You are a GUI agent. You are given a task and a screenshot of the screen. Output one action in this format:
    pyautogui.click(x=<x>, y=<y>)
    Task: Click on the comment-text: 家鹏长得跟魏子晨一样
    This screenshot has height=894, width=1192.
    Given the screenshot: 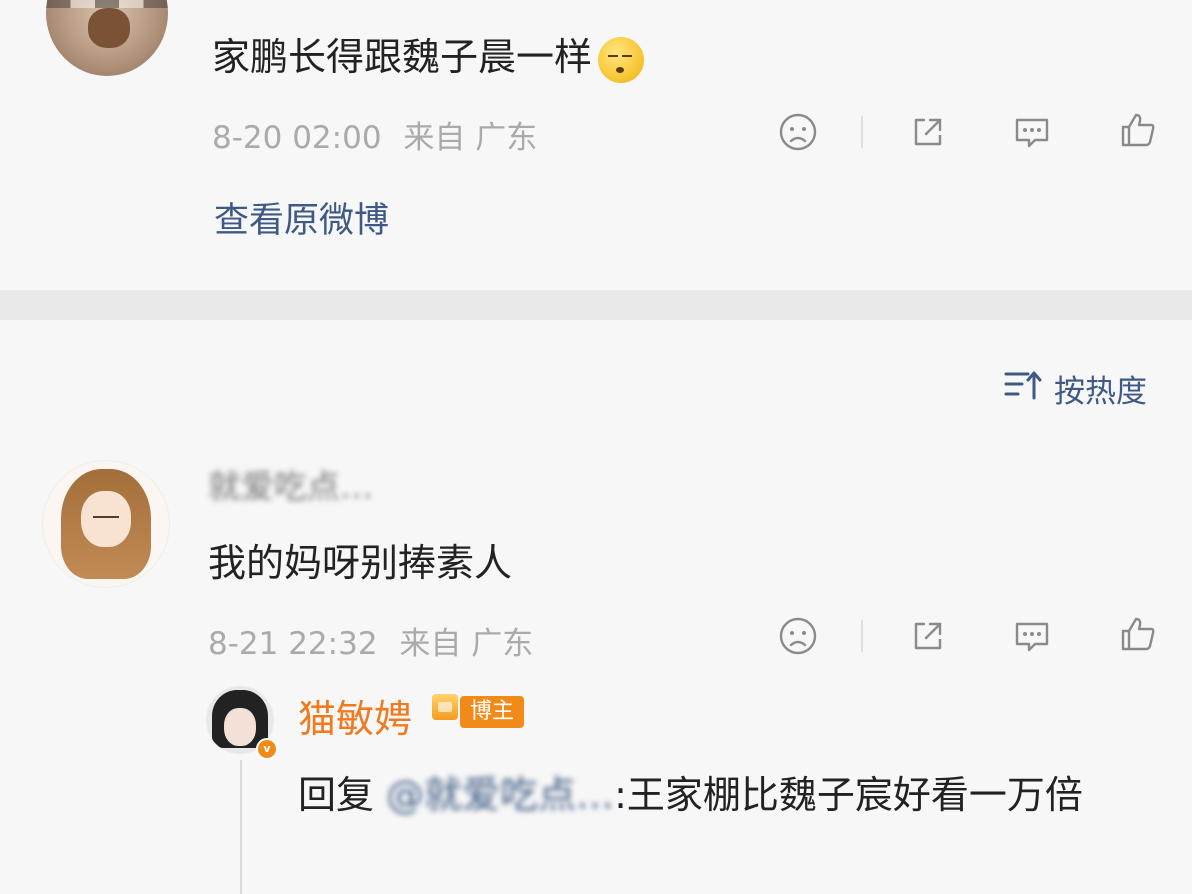 What is the action you would take?
    pyautogui.click(x=428, y=54)
    